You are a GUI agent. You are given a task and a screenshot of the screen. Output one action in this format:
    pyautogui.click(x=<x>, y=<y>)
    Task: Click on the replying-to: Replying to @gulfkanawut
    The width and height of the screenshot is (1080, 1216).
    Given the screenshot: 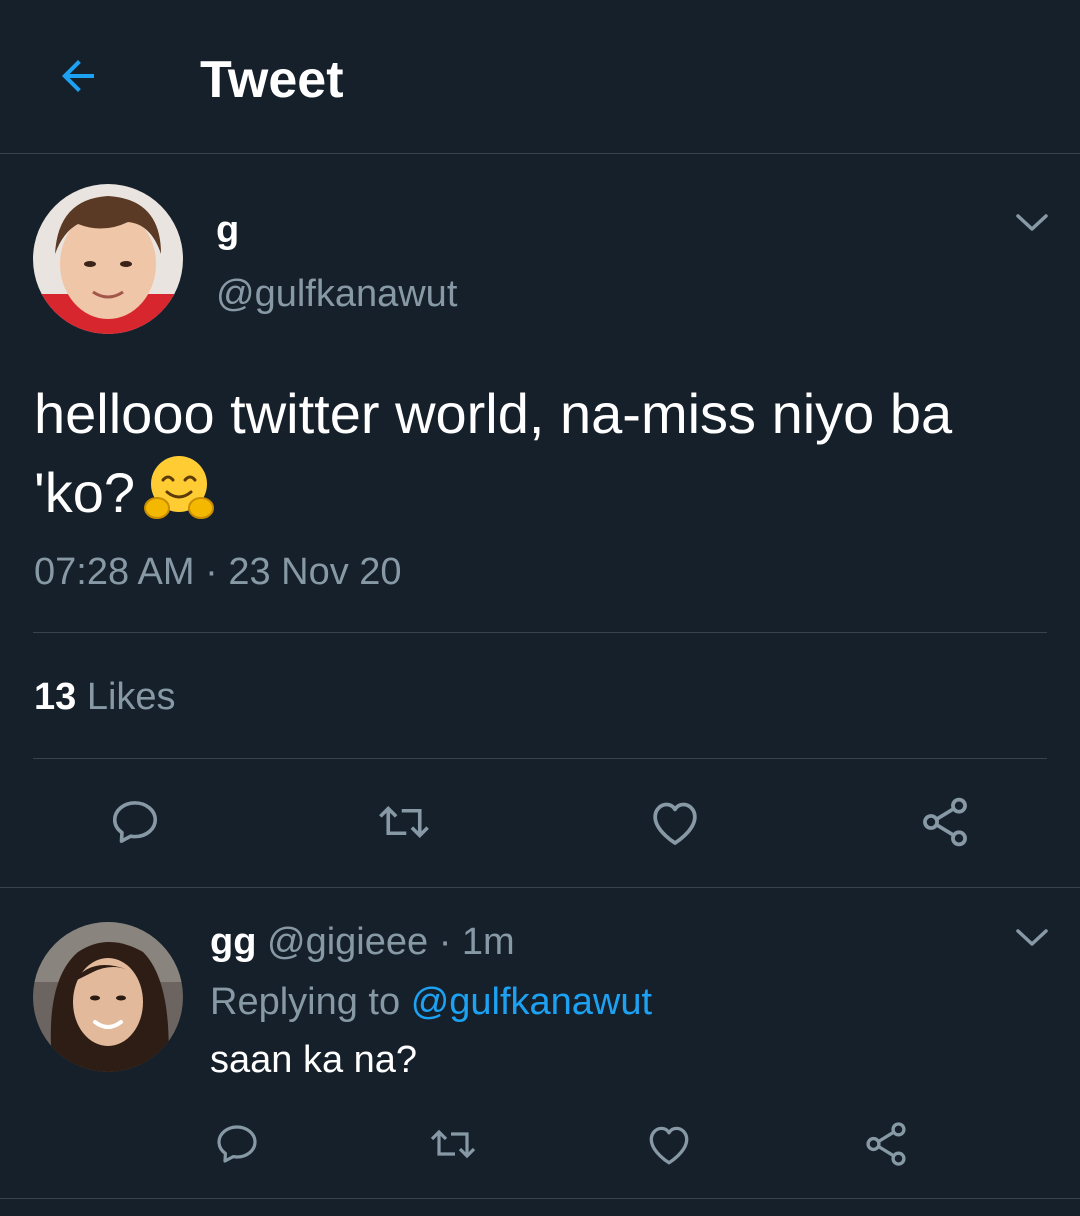 What is the action you would take?
    pyautogui.click(x=431, y=1002)
    